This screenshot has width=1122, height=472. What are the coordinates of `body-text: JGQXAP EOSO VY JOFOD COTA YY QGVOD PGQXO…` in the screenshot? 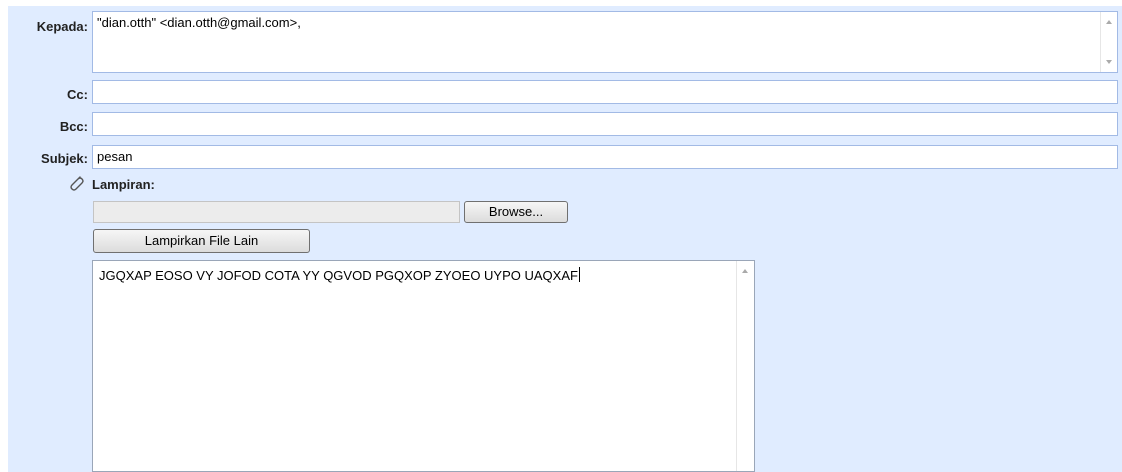 It's located at (338, 275).